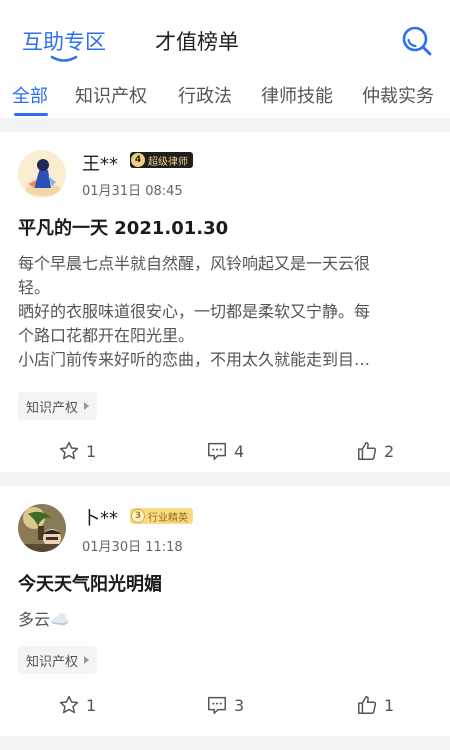  What do you see at coordinates (168, 162) in the screenshot?
I see `badge-text: 超级律师` at bounding box center [168, 162].